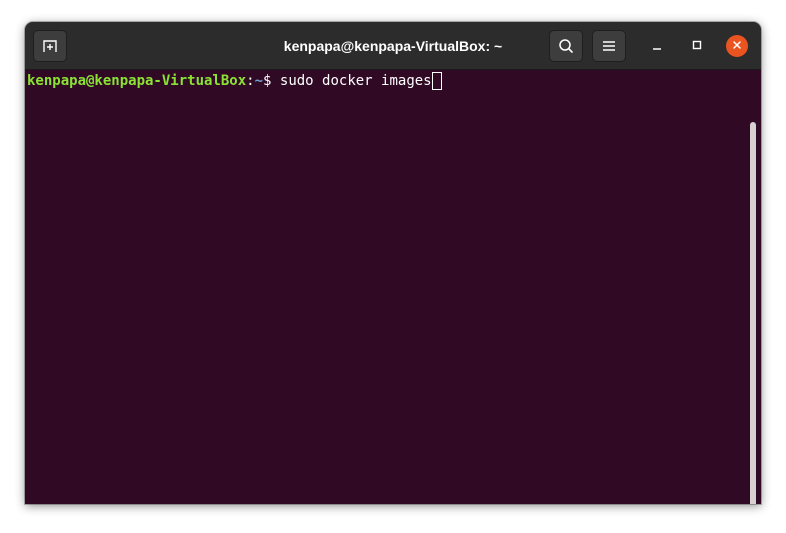 This screenshot has height=533, width=786. I want to click on new-tab-icon, so click(50, 46).